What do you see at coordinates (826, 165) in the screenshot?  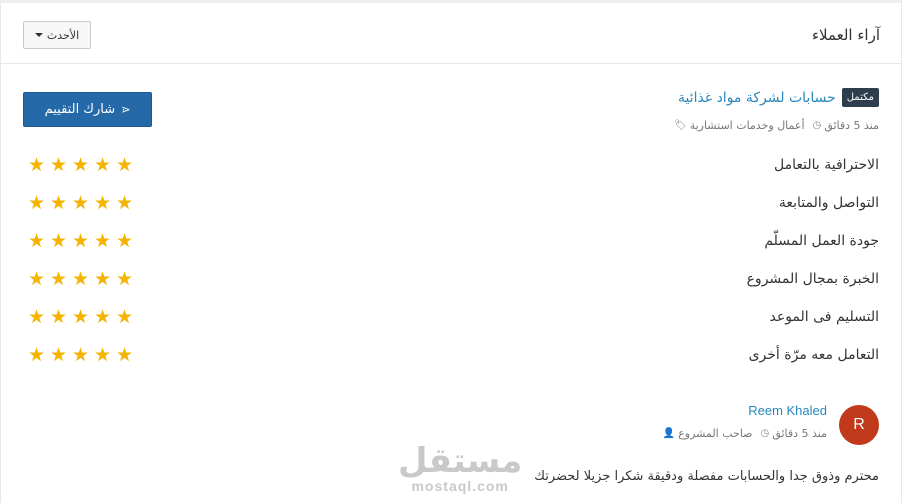 I see `rating-label: الاحترافية بالتعامل` at bounding box center [826, 165].